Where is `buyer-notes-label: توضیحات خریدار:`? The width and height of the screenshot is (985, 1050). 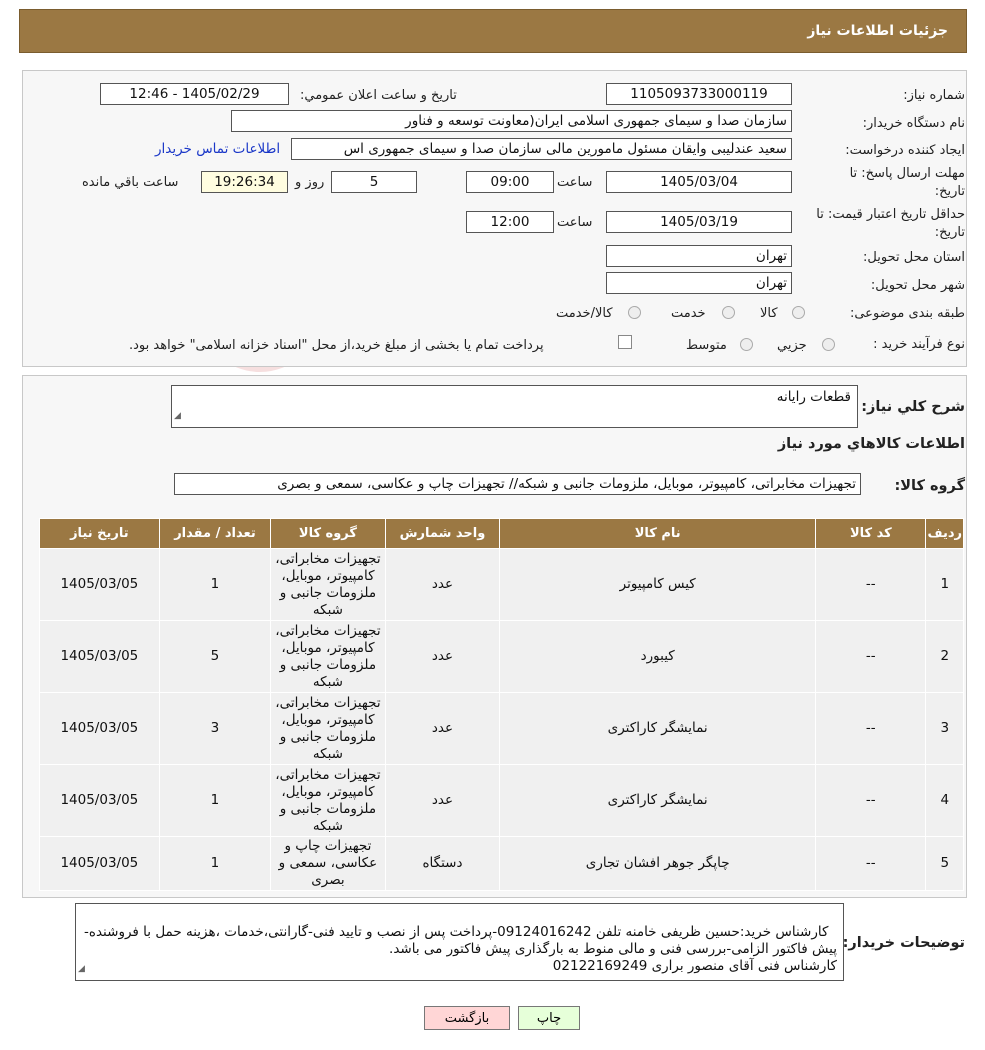 buyer-notes-label: توضیحات خریدار: is located at coordinates (903, 943).